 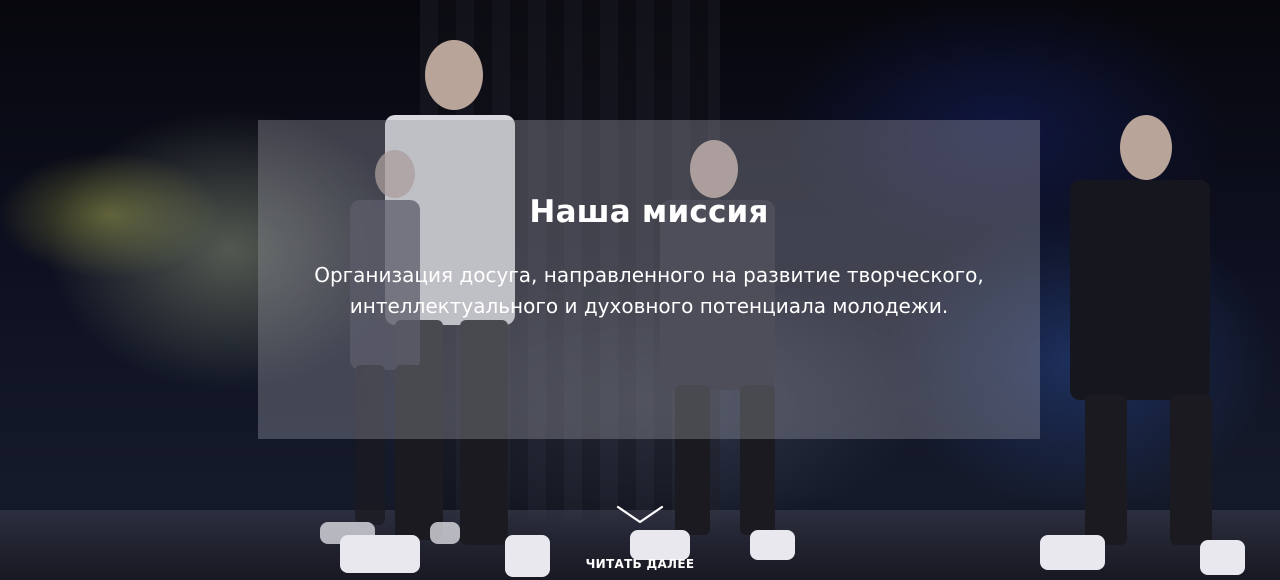 I want to click on performer-figure, so click(x=1150, y=347).